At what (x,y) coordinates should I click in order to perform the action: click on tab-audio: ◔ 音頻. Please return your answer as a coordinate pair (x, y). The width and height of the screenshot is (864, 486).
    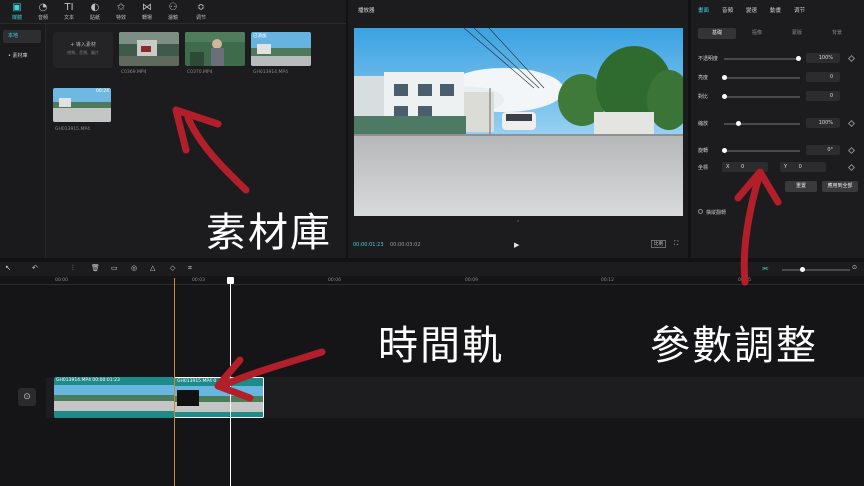
    Looking at the image, I should click on (43, 11).